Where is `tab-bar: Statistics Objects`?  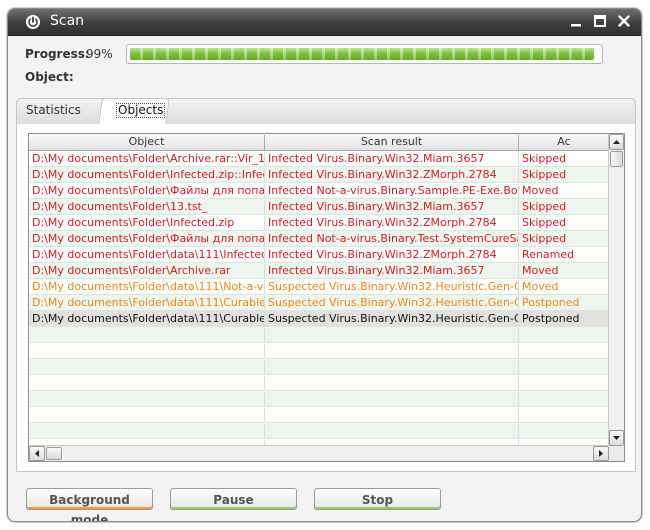 tab-bar: Statistics Objects is located at coordinates (326, 111).